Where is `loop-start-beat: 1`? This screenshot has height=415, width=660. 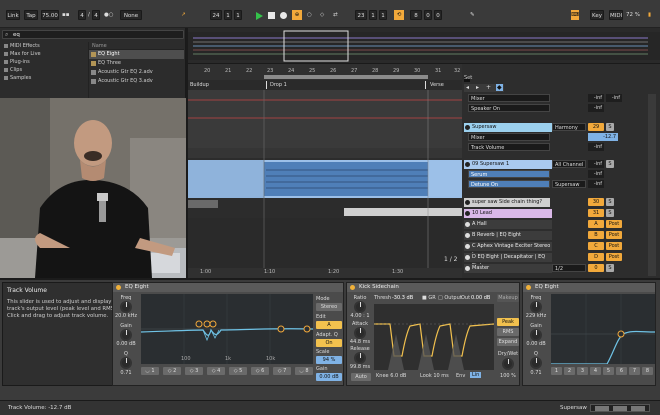 loop-start-beat: 1 is located at coordinates (373, 15).